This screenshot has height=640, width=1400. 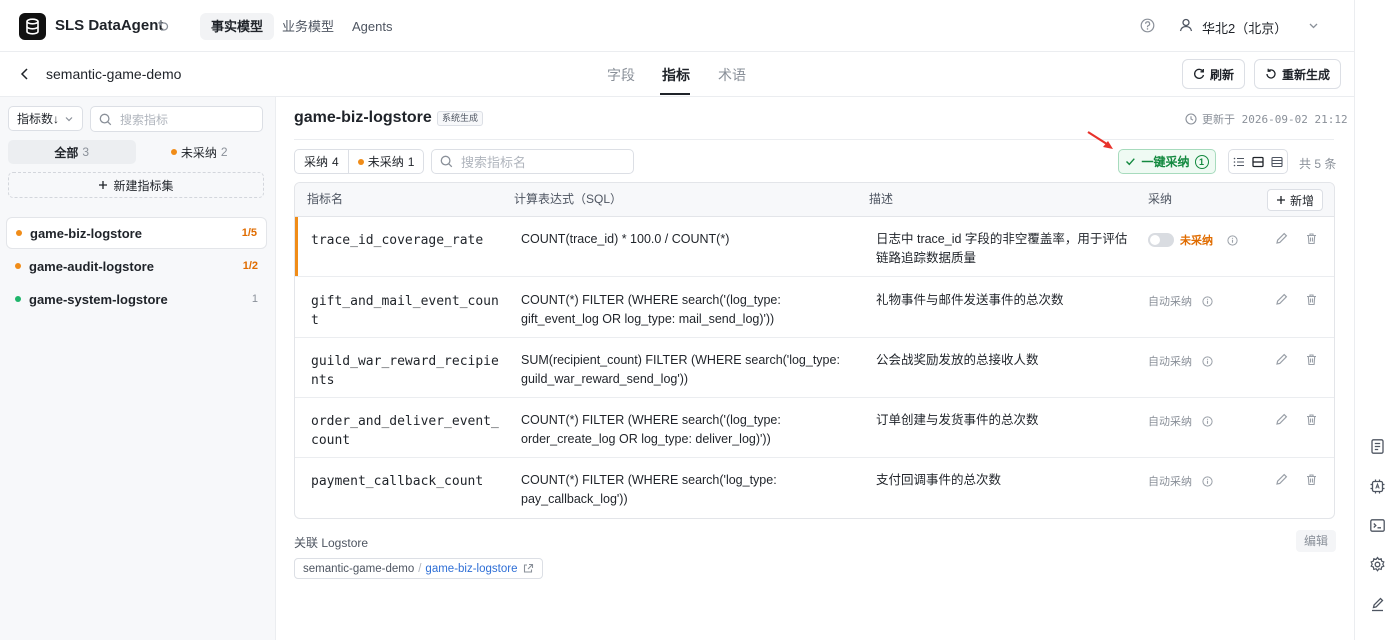 What do you see at coordinates (732, 75) in the screenshot?
I see `subtab-terms: 术语` at bounding box center [732, 75].